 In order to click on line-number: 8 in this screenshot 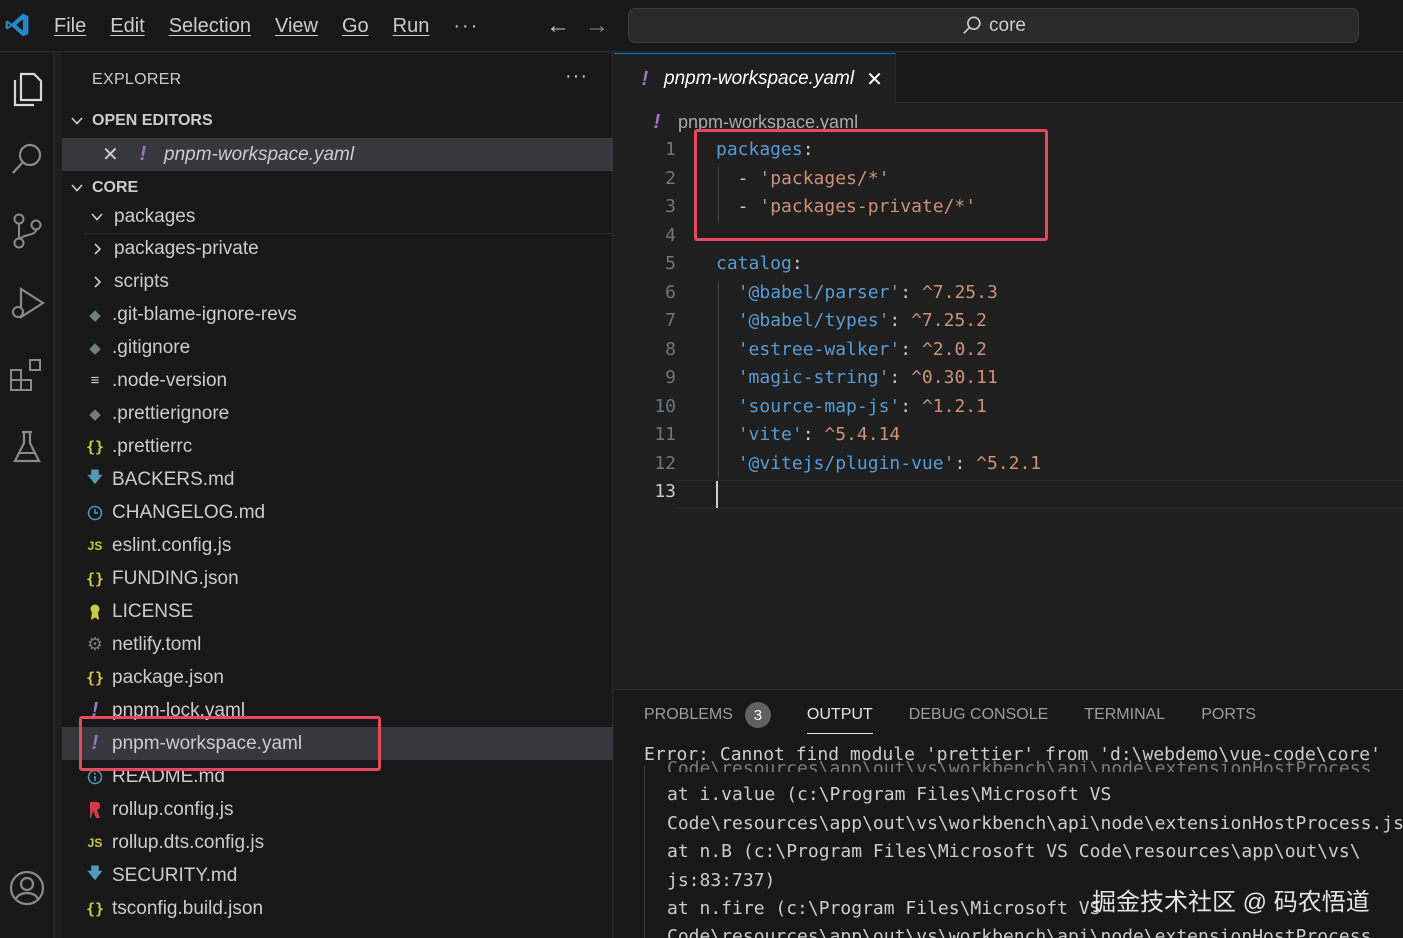, I will do `click(670, 349)`.